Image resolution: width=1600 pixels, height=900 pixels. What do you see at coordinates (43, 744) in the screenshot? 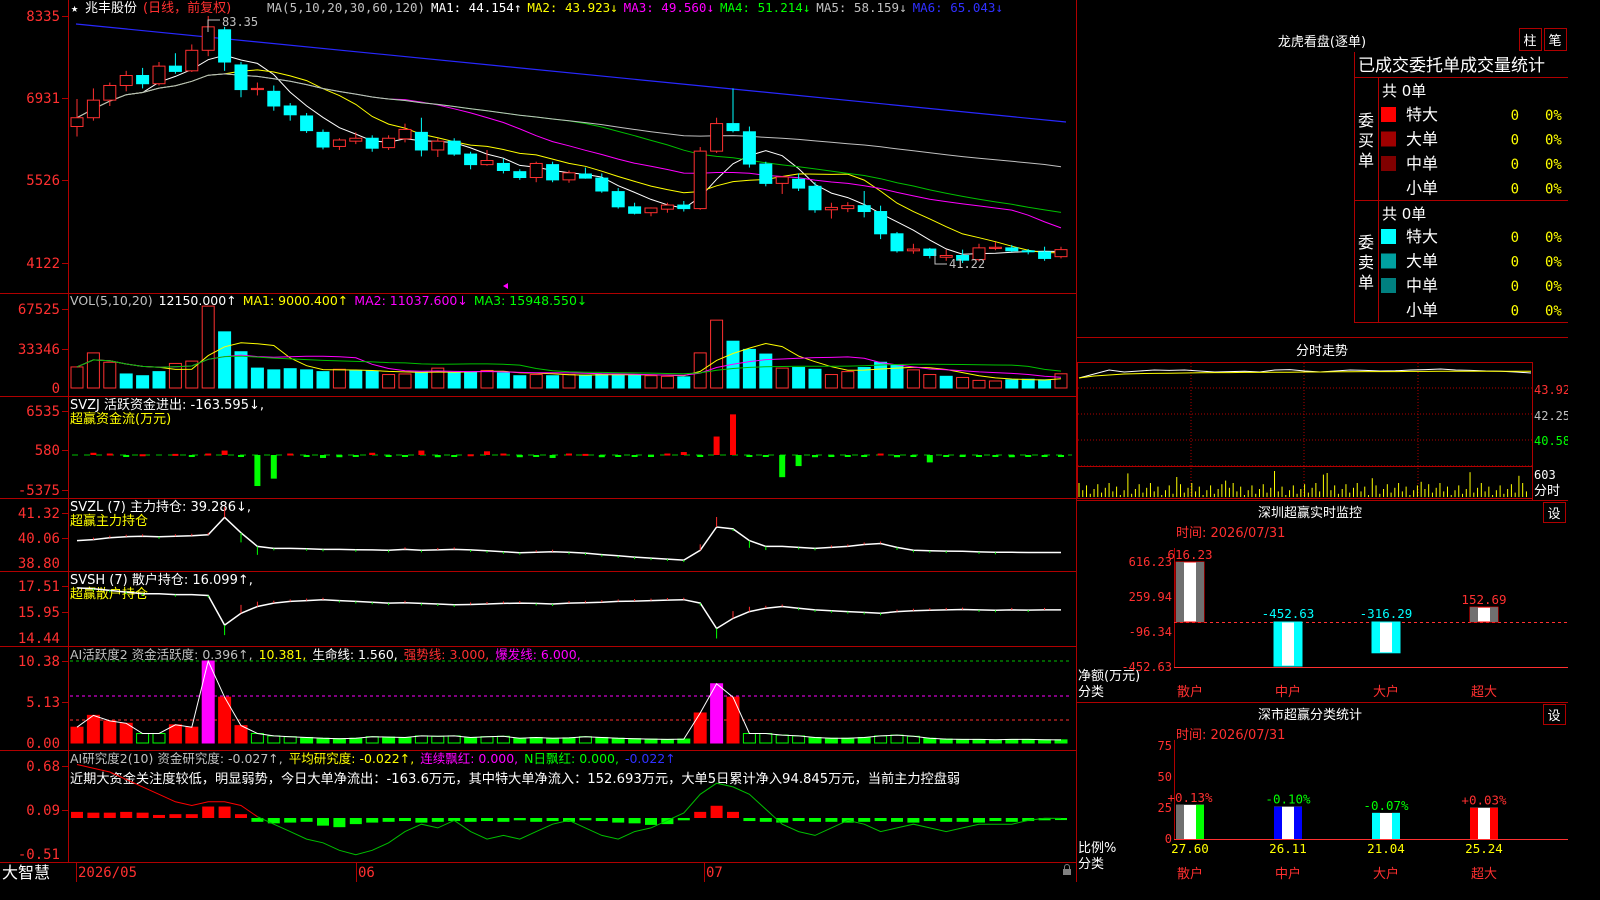
I see `ai1-axis-label: 0.00` at bounding box center [43, 744].